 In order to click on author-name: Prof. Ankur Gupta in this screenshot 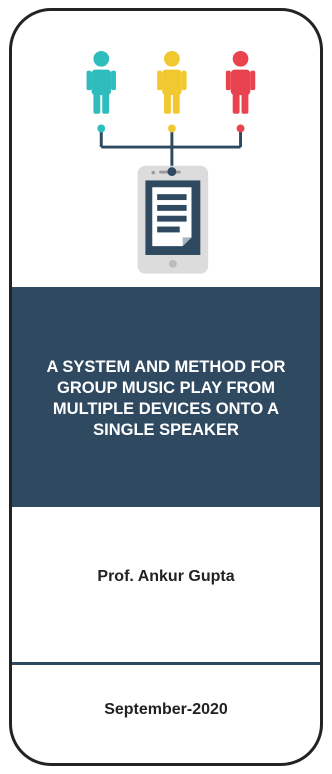, I will do `click(166, 576)`.